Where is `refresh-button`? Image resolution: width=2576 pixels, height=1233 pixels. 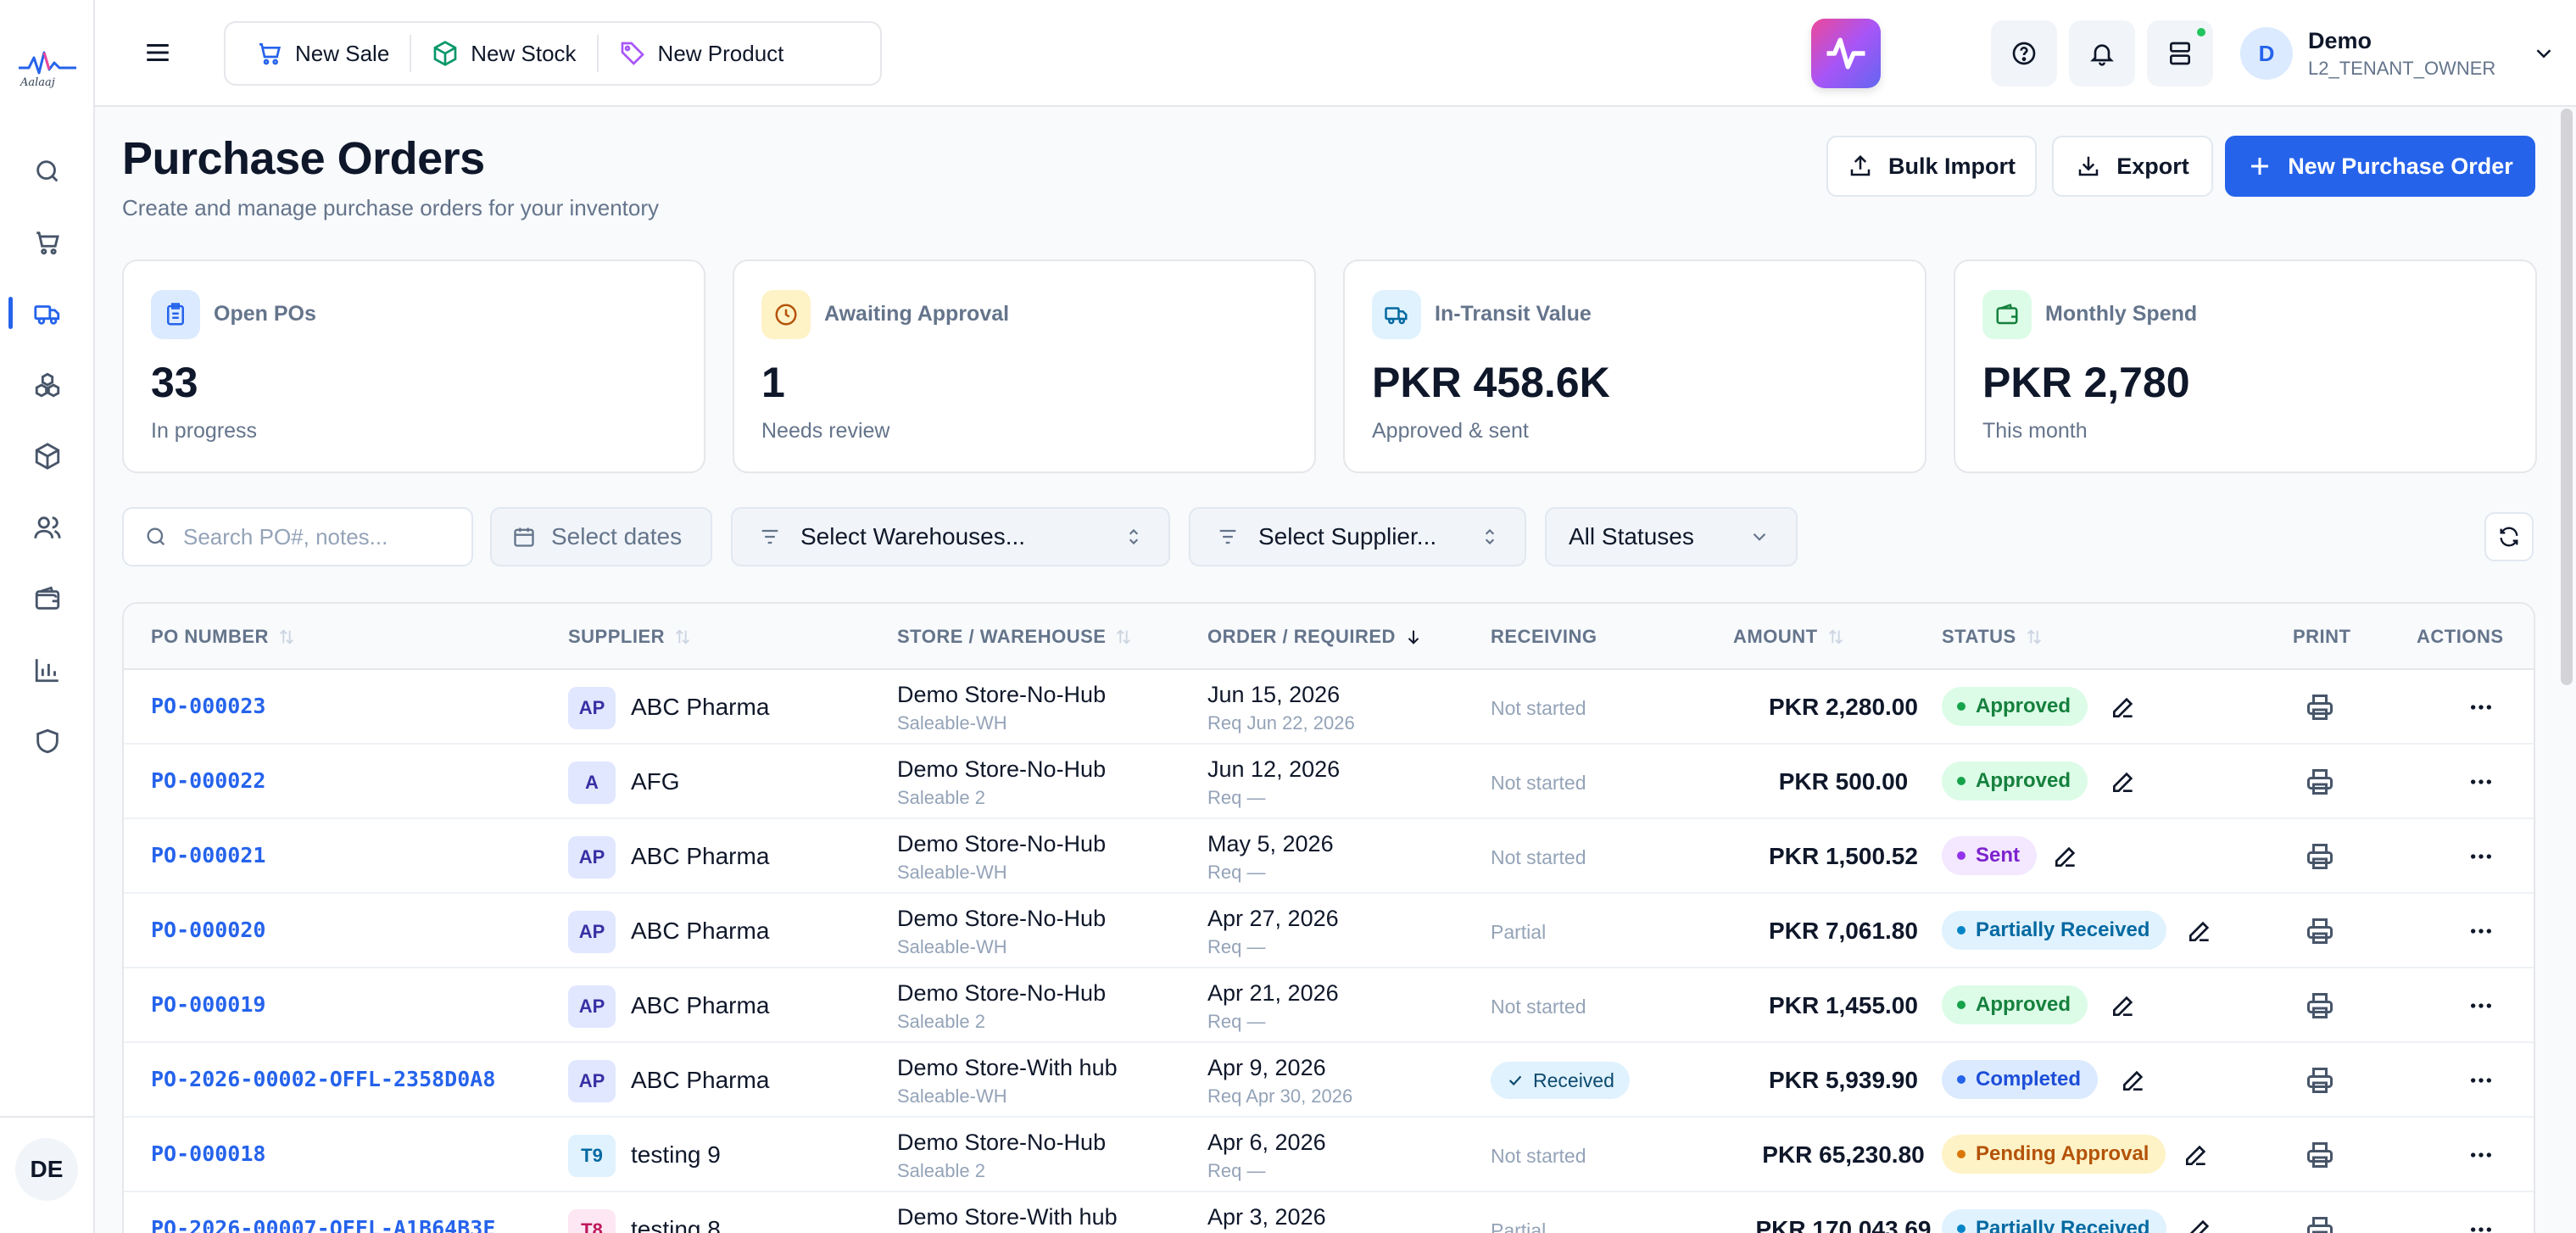 refresh-button is located at coordinates (2509, 536).